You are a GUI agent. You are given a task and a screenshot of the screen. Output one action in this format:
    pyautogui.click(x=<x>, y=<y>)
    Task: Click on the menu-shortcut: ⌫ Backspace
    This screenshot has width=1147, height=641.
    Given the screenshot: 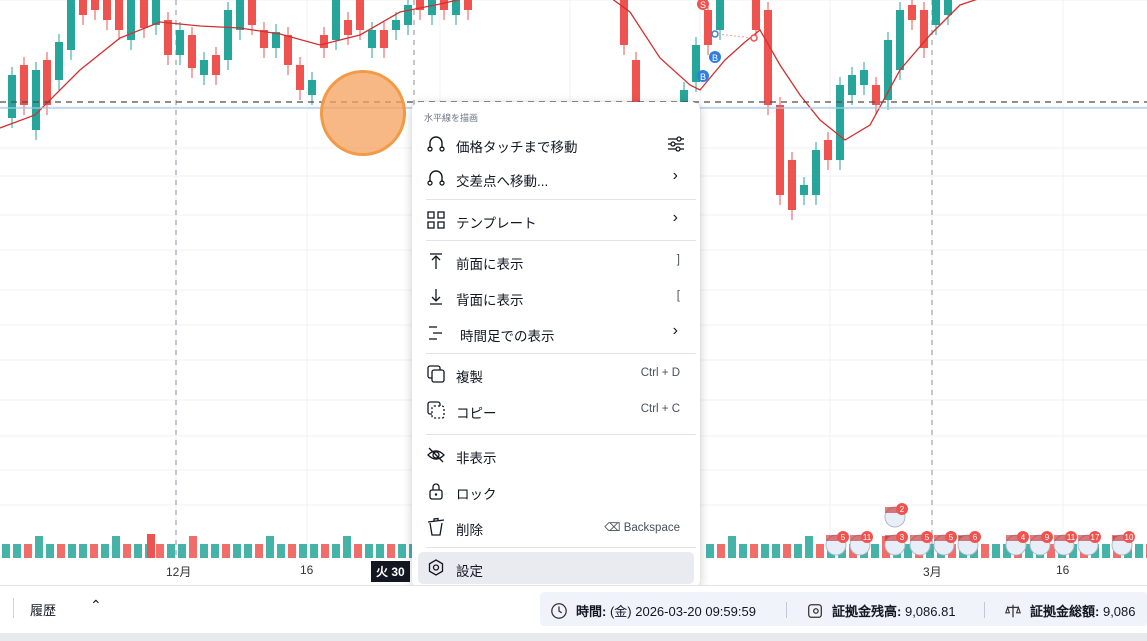 What is the action you would take?
    pyautogui.click(x=642, y=528)
    